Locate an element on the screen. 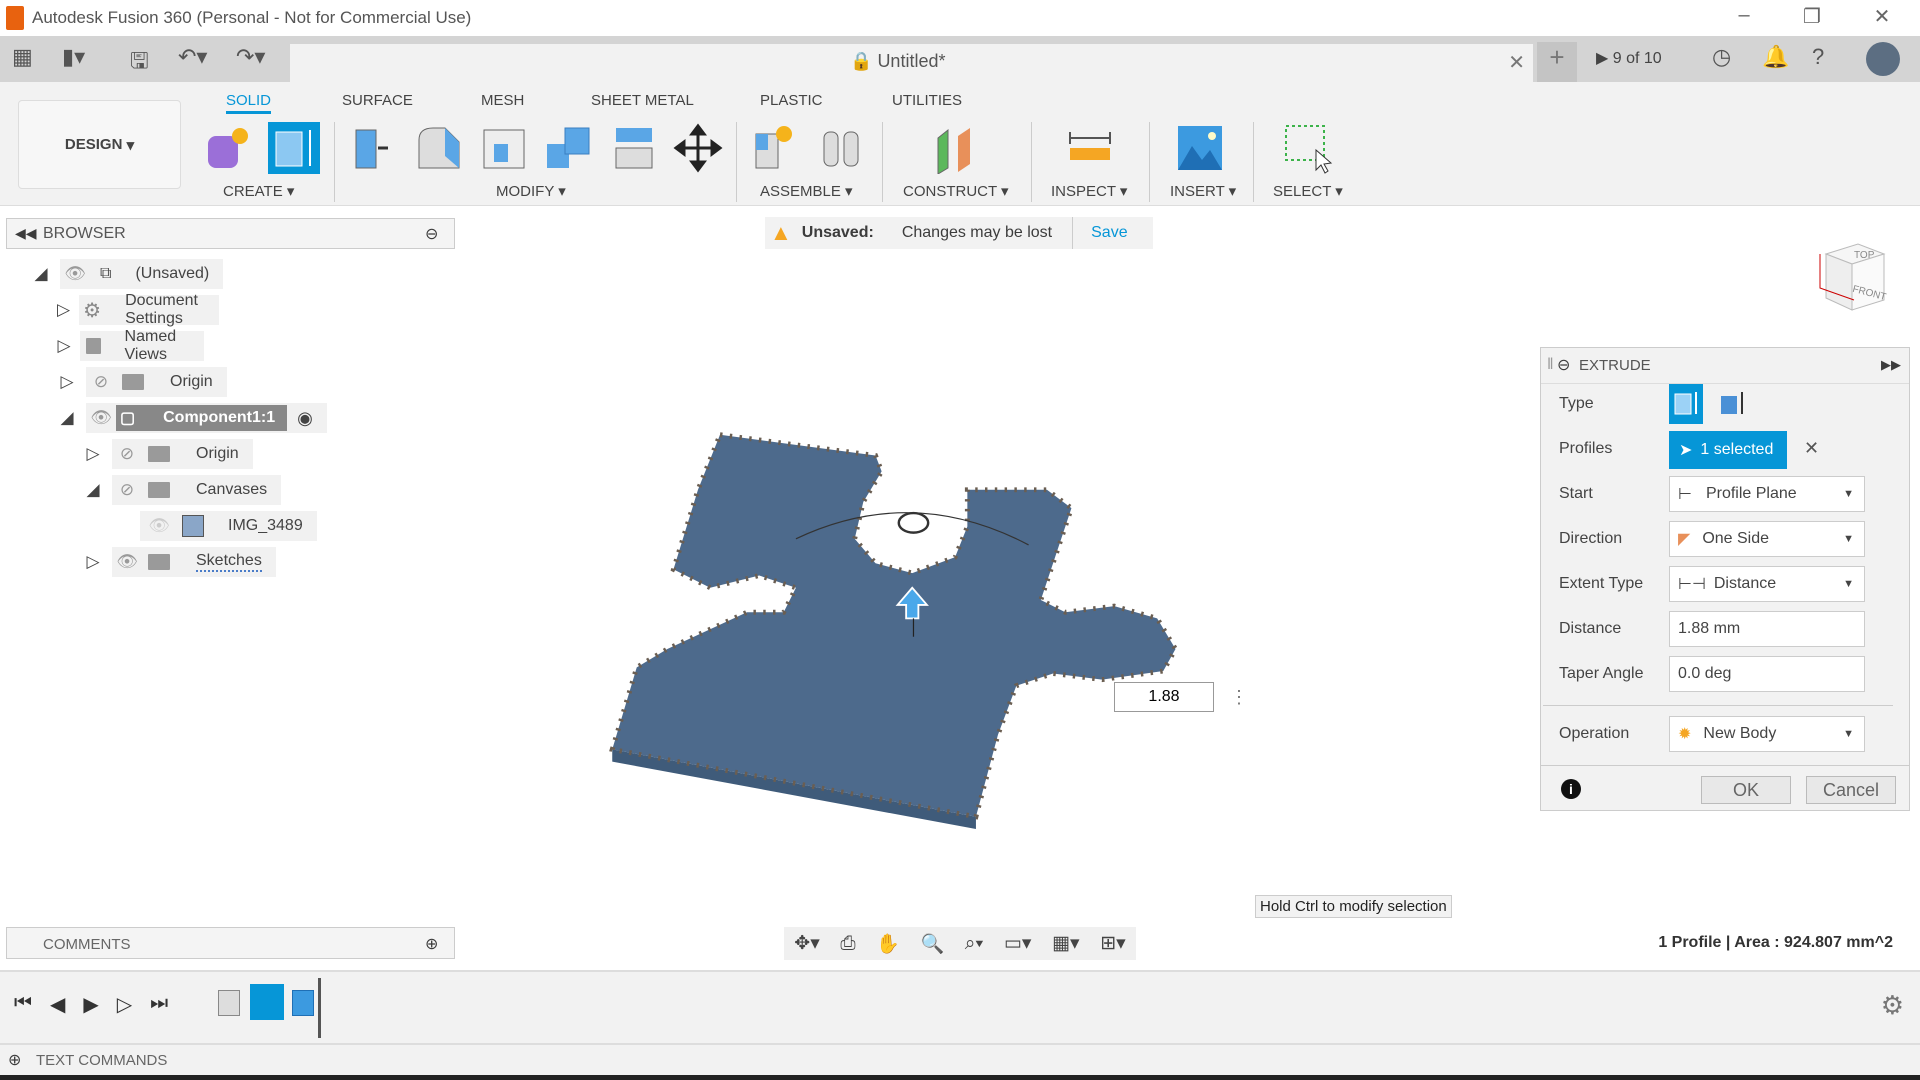  view-cube: TOP FRONT is located at coordinates (1852, 281).